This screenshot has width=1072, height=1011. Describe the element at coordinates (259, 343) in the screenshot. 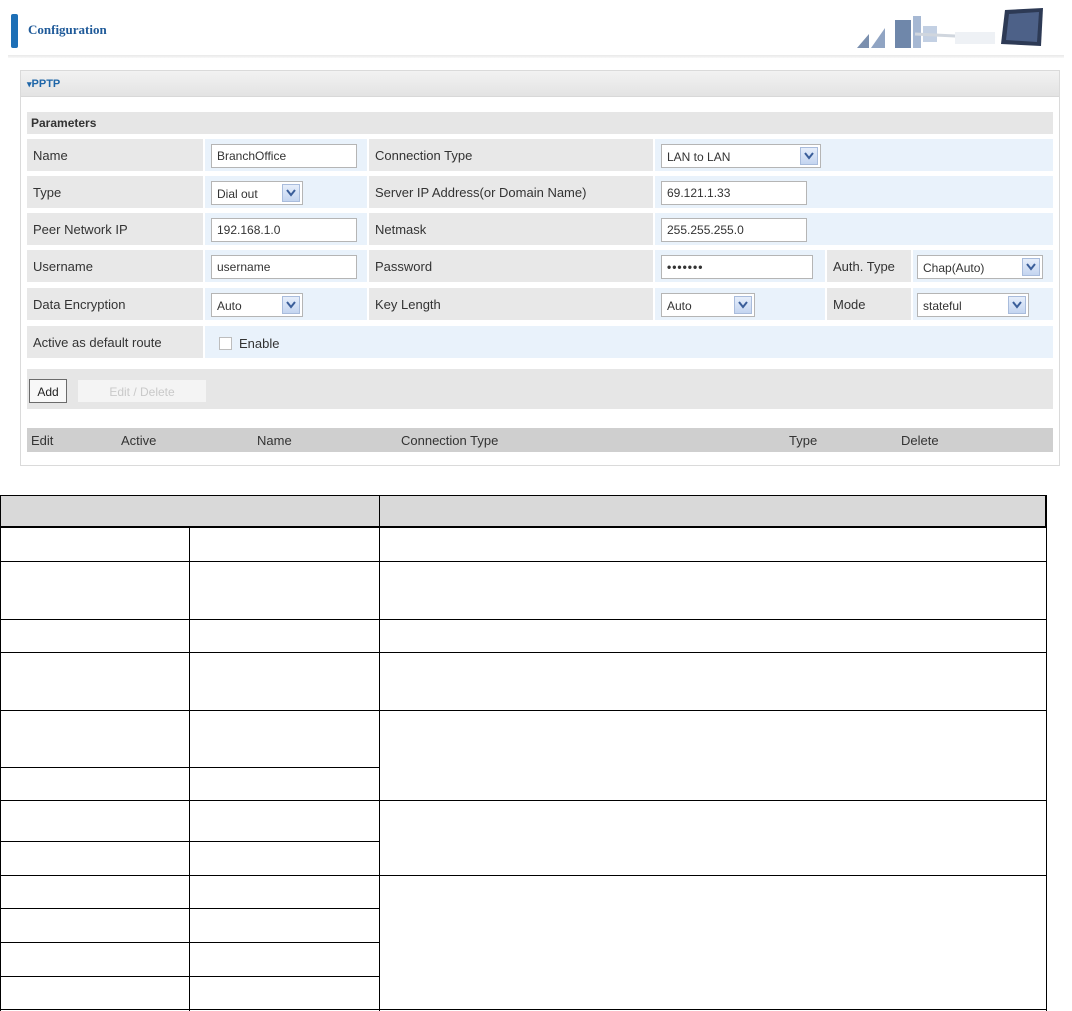

I see `enable-label: Enable` at that location.